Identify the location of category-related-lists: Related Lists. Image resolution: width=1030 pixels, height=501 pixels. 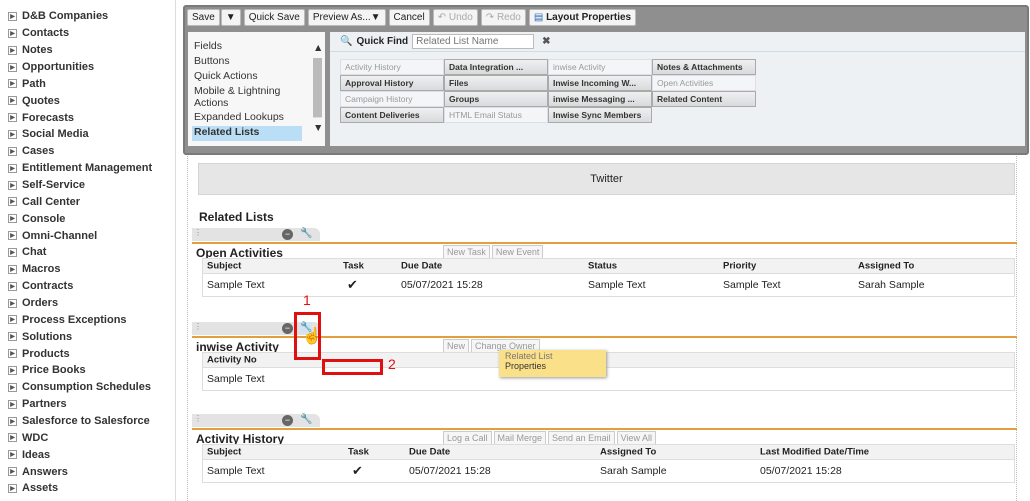
(247, 133).